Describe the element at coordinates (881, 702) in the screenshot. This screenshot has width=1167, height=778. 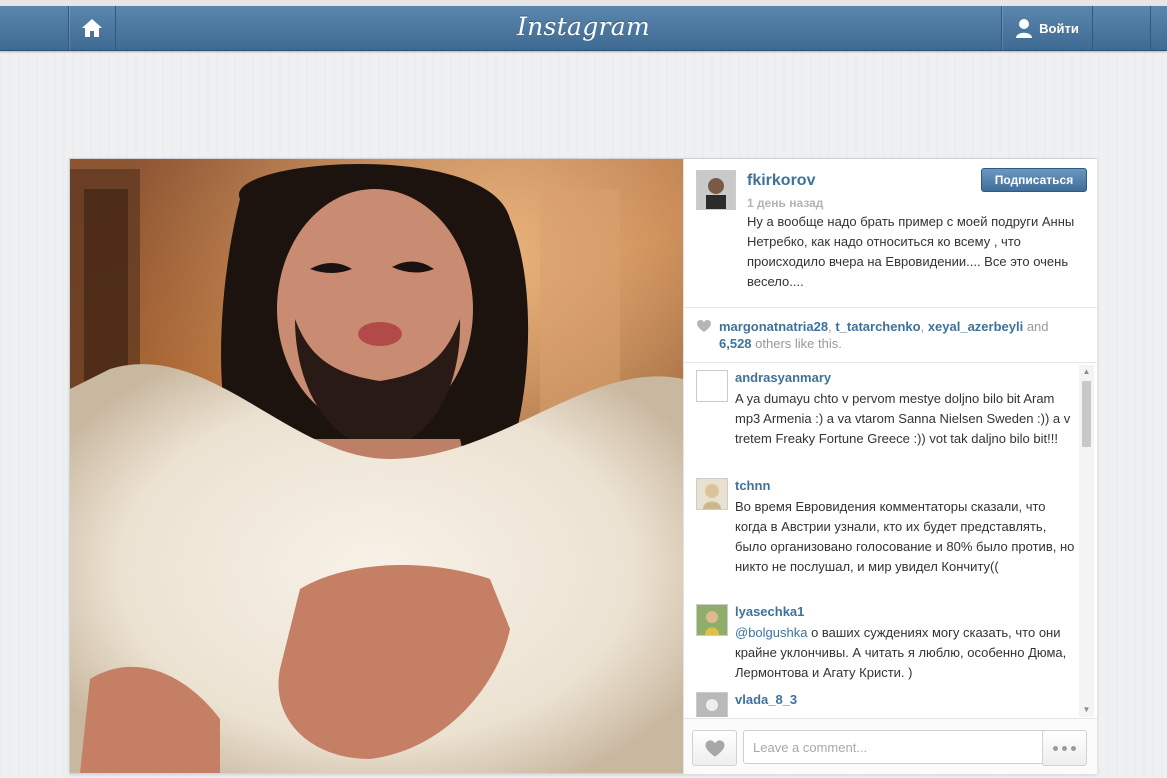
I see `comment-item: vlada_8_3` at that location.